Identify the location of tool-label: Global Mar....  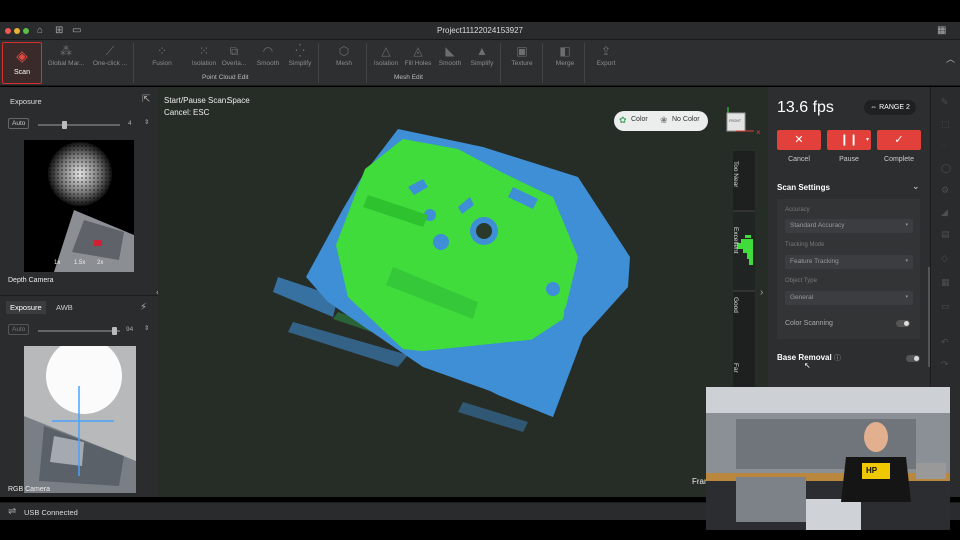
(66, 63).